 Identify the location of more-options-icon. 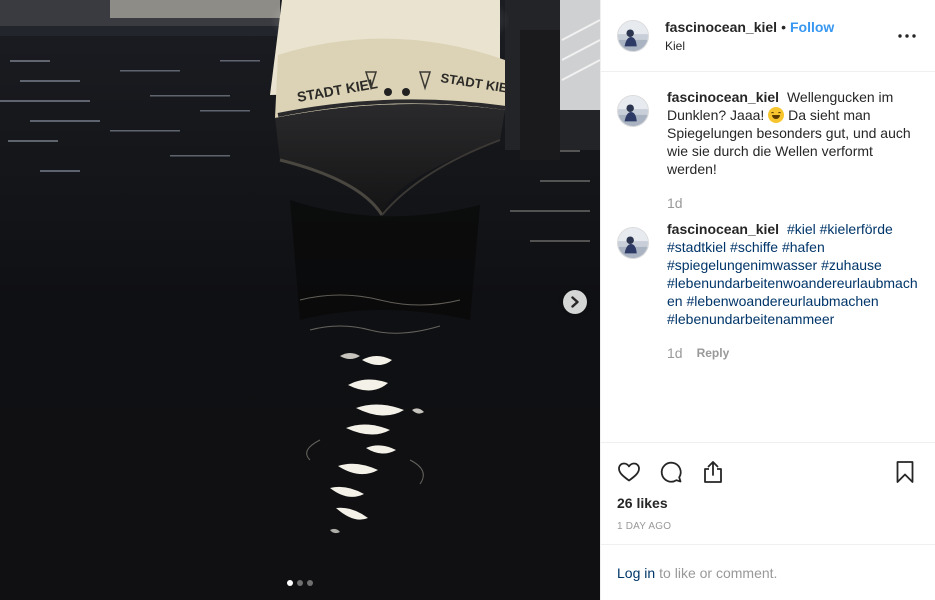
(907, 36).